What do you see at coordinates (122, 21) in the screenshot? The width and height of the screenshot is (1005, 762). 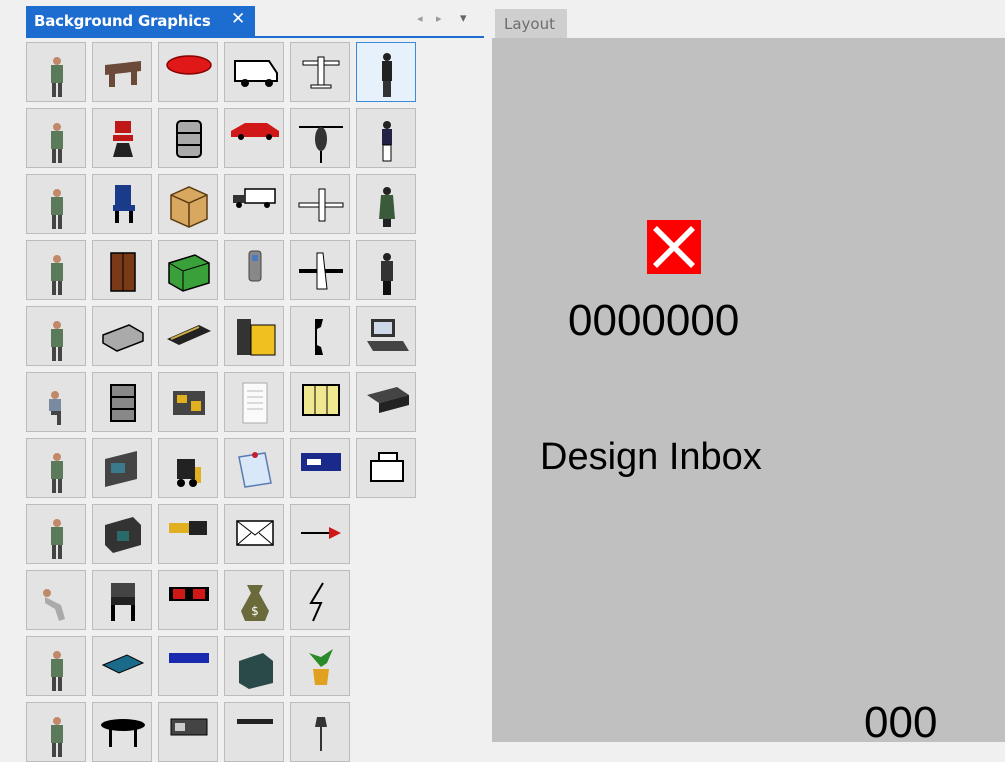 I see `tab-title: Background Graphics` at bounding box center [122, 21].